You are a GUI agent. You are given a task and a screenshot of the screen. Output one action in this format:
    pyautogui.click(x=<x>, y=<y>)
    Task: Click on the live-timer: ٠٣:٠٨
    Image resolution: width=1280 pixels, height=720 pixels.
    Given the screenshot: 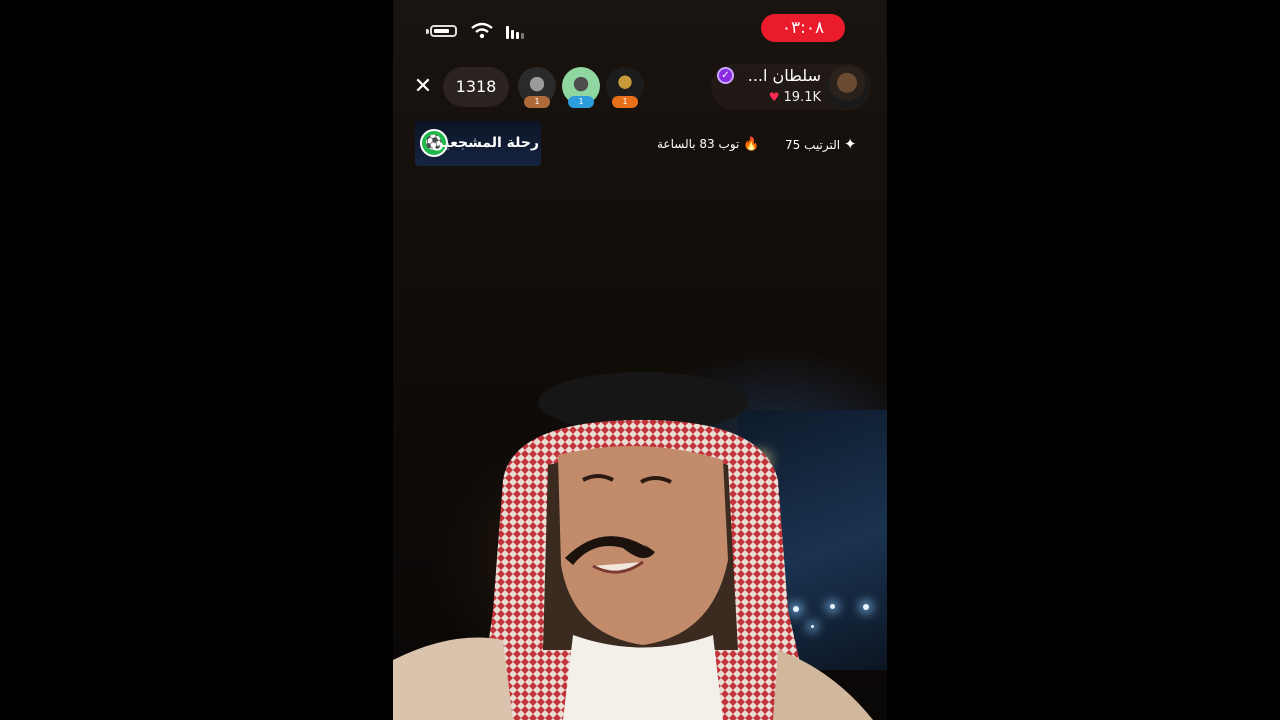 What is the action you would take?
    pyautogui.click(x=803, y=28)
    